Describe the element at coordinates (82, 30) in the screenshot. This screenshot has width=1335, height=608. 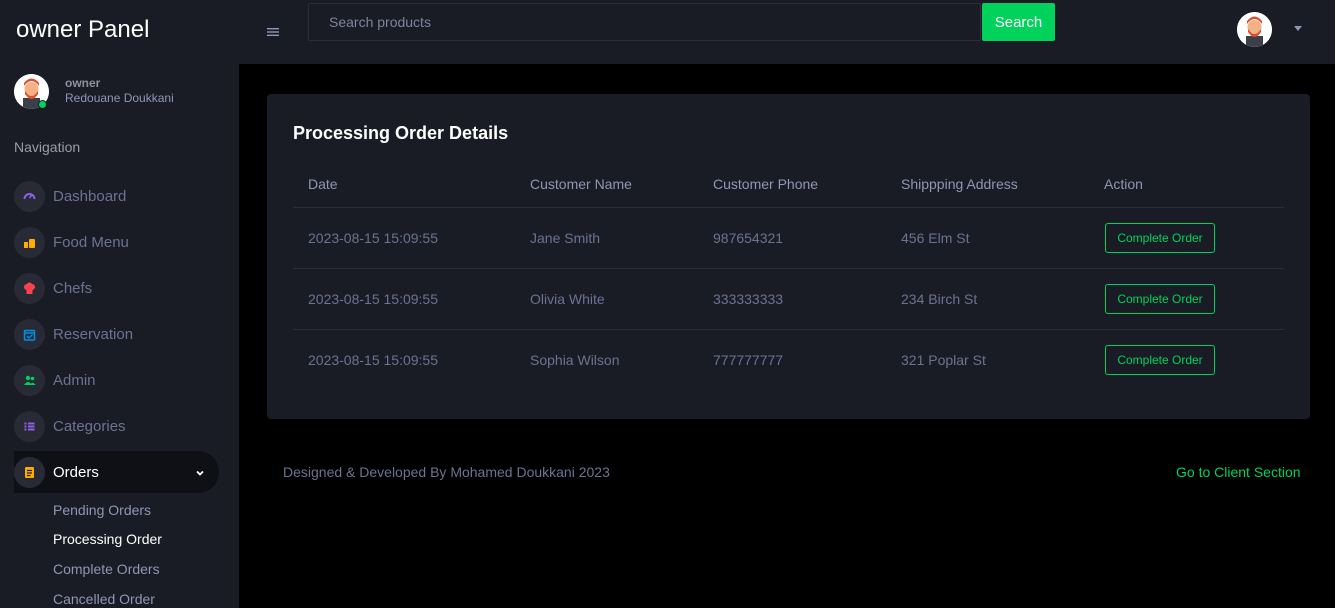
I see `brand-title: owner Panel` at that location.